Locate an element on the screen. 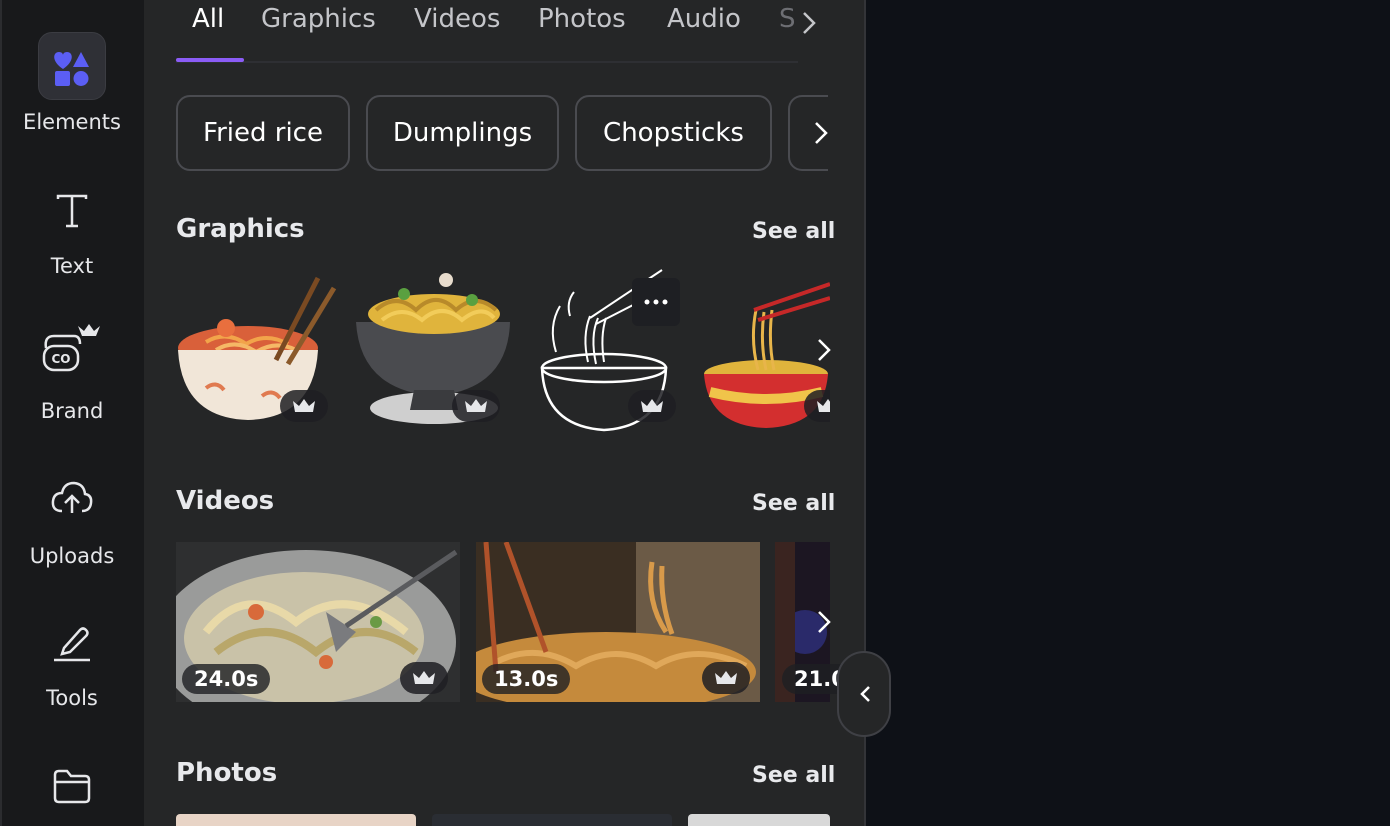 The image size is (1390, 826). collapse-panel-button is located at coordinates (864, 694).